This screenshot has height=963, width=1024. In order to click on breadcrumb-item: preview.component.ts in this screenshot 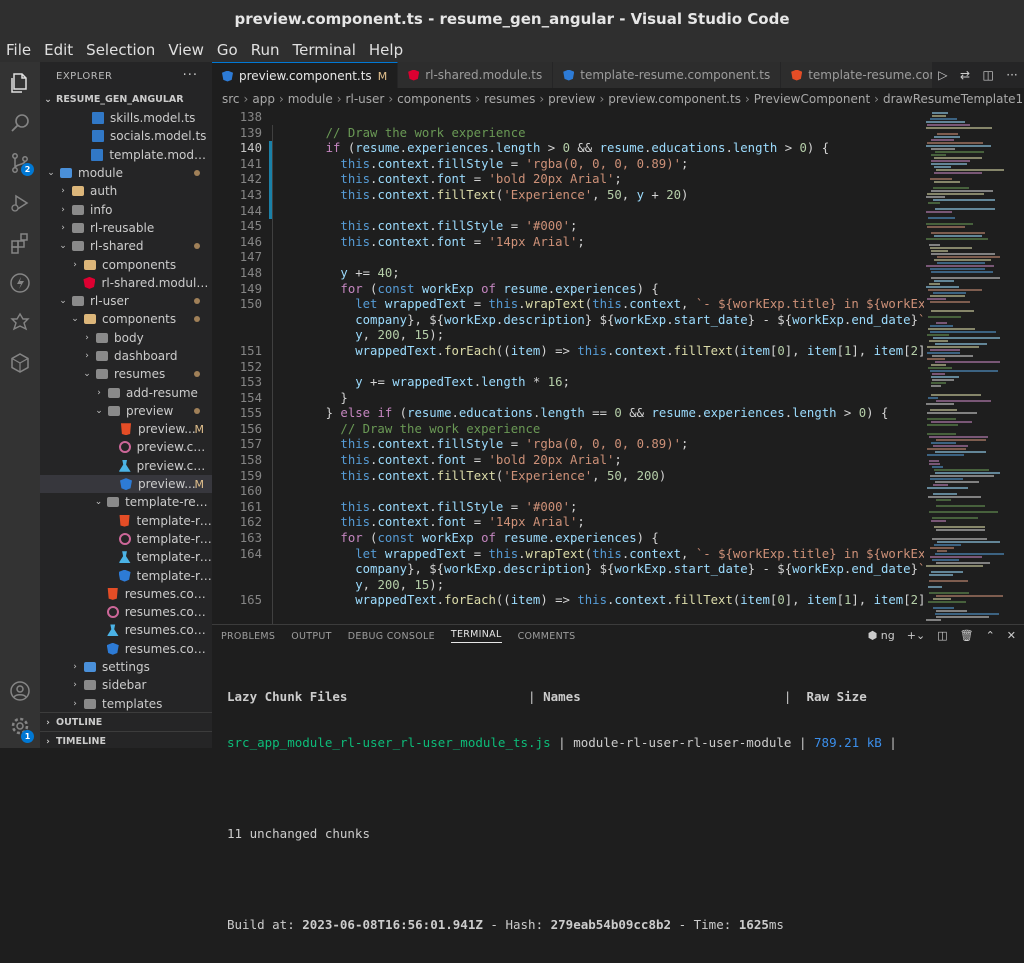, I will do `click(674, 99)`.